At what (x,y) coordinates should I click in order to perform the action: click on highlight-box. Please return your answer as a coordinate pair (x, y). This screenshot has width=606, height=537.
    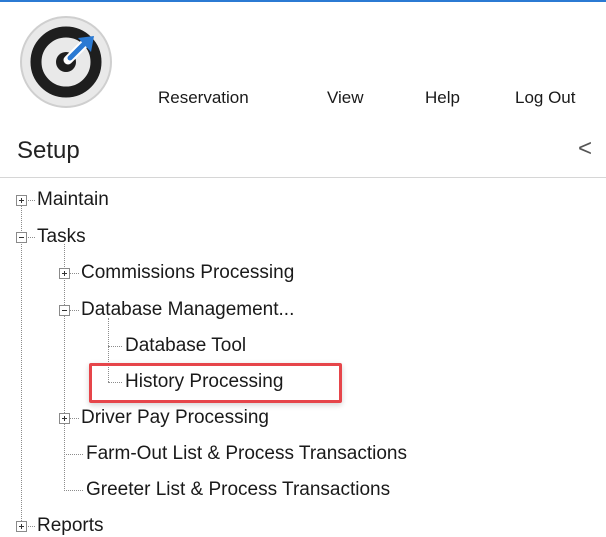
    Looking at the image, I should click on (215, 383).